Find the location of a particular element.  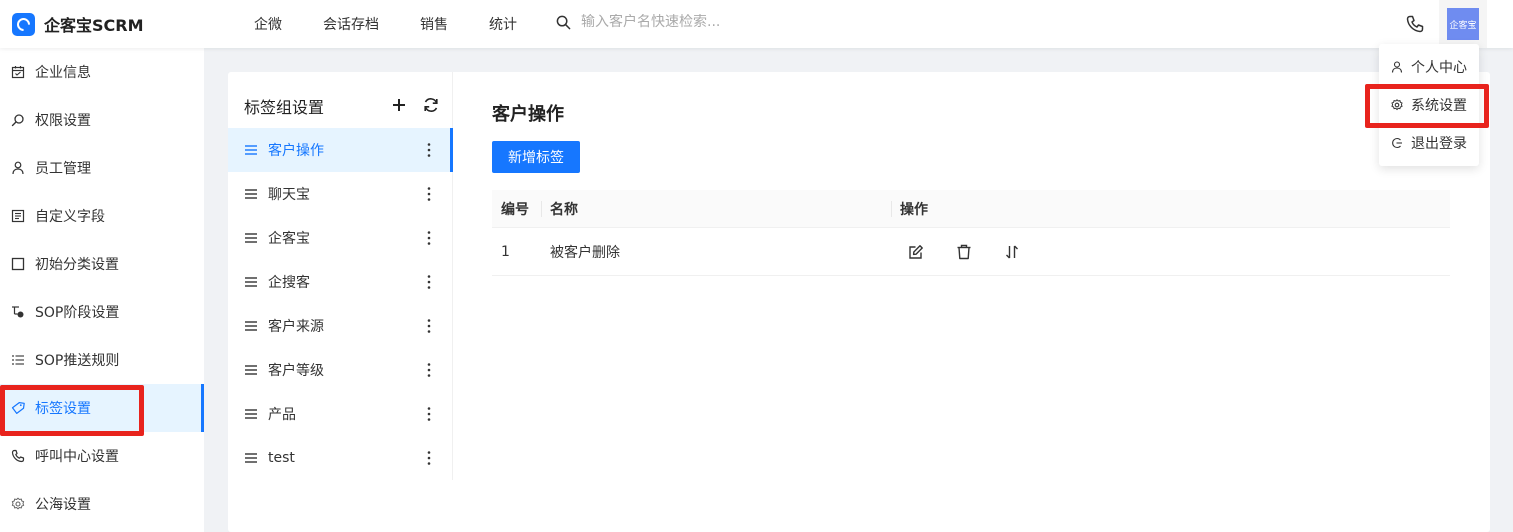

tag-group-panel: 标签组设置 客户操作 聊天宝 企客宝 企搜客 客户来源 客户等级 产品 test is located at coordinates (340, 276).